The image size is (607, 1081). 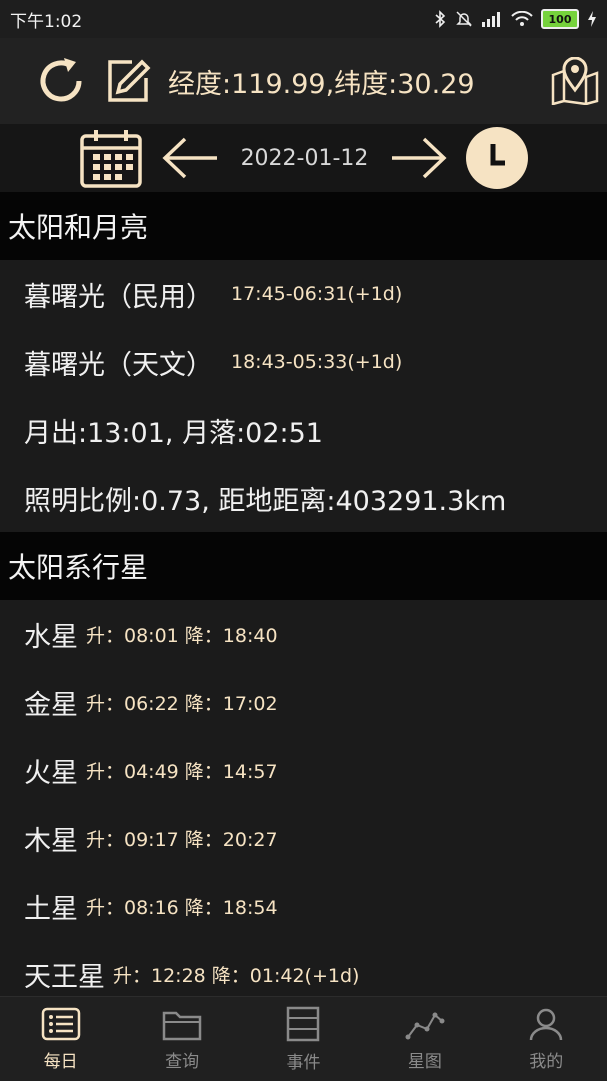 I want to click on next-day-arrow-icon, so click(x=419, y=158).